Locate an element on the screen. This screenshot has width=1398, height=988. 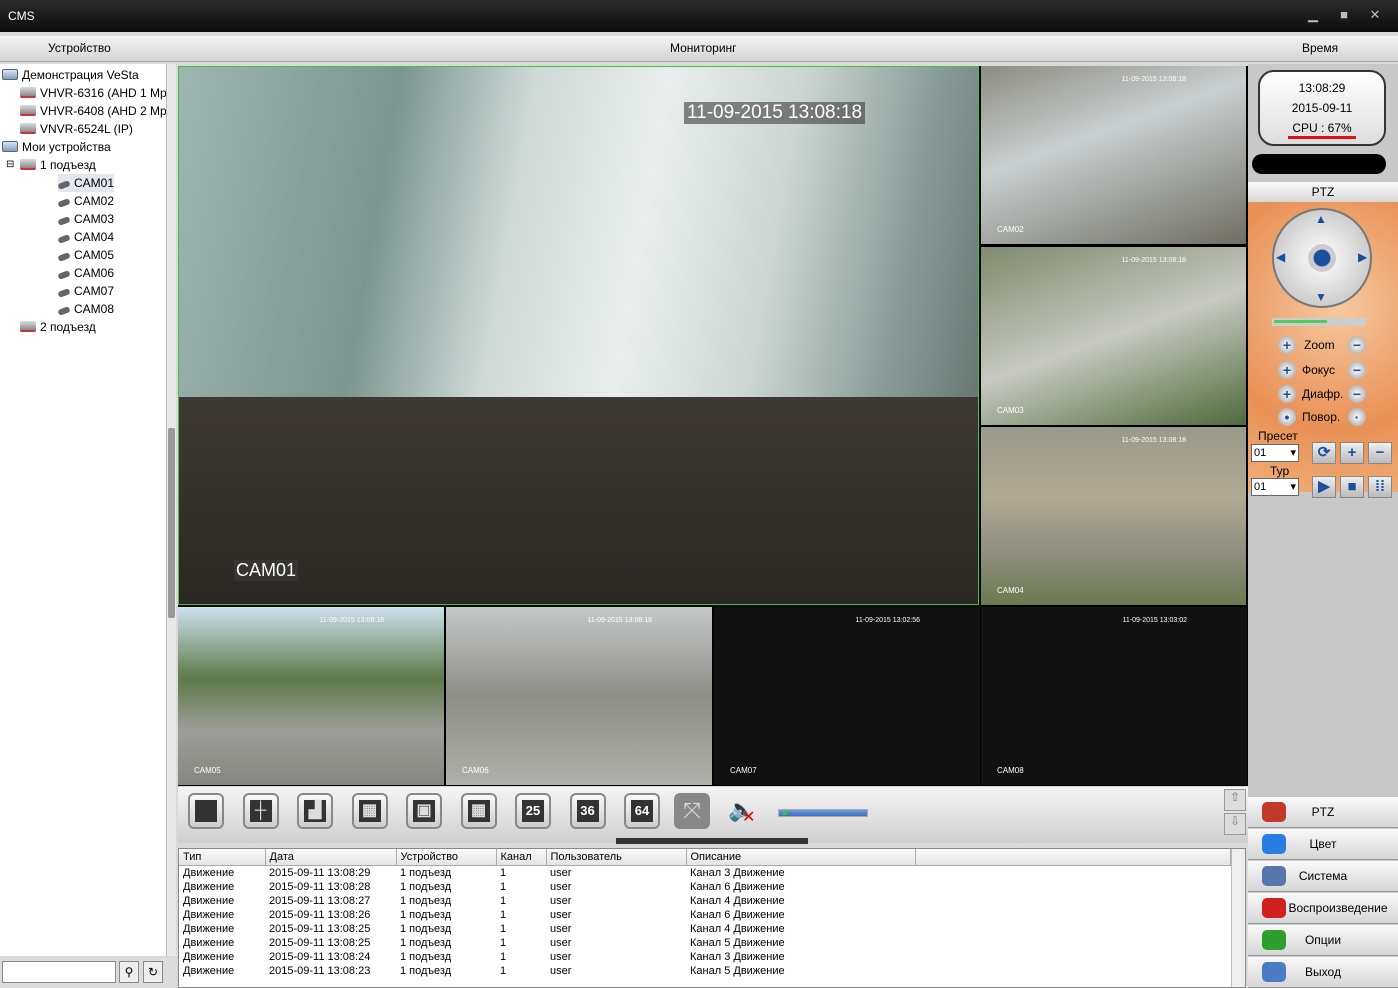
video-tile-cam06: 11-09-2015 13:08:18 CAM06 is located at coordinates (579, 696).